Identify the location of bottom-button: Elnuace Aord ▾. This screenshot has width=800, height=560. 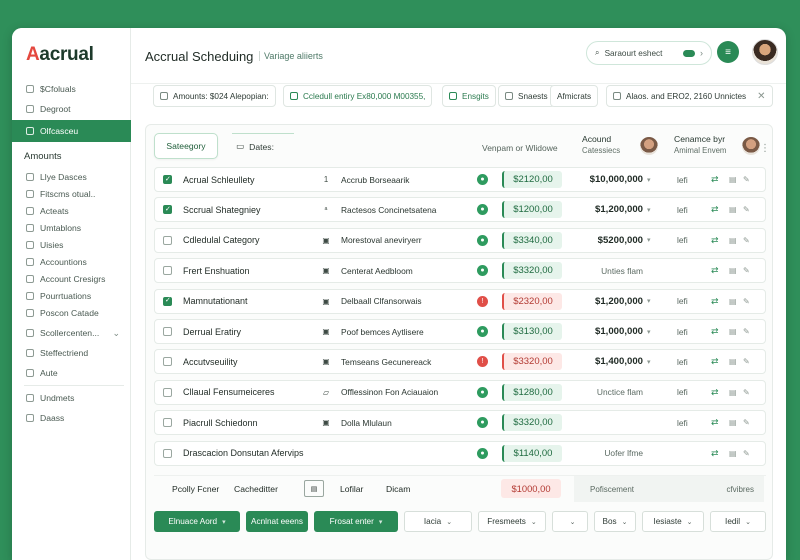
(197, 521).